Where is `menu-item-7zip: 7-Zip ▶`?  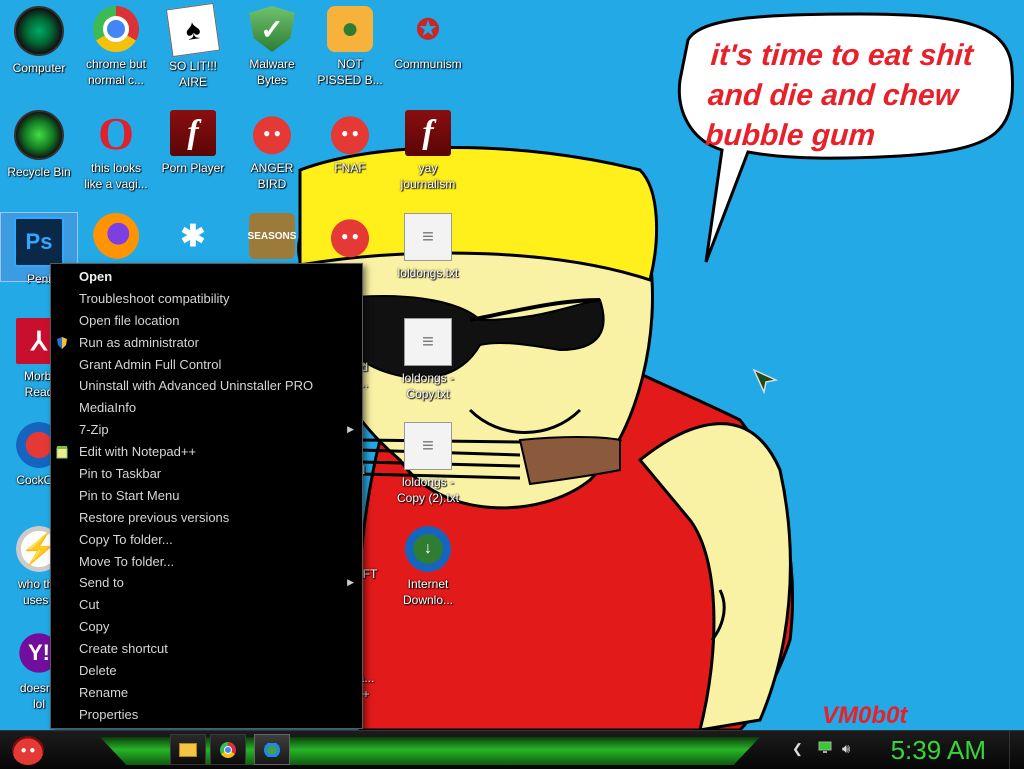 menu-item-7zip: 7-Zip ▶ is located at coordinates (206, 430).